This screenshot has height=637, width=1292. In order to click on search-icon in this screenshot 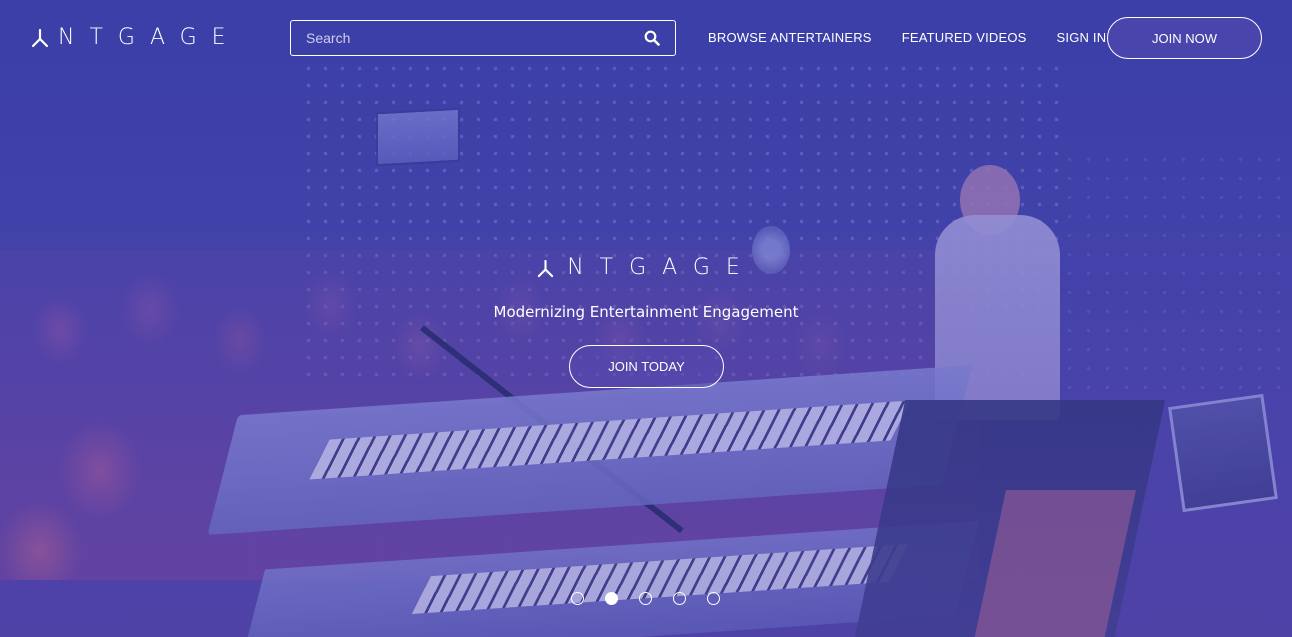, I will do `click(652, 38)`.